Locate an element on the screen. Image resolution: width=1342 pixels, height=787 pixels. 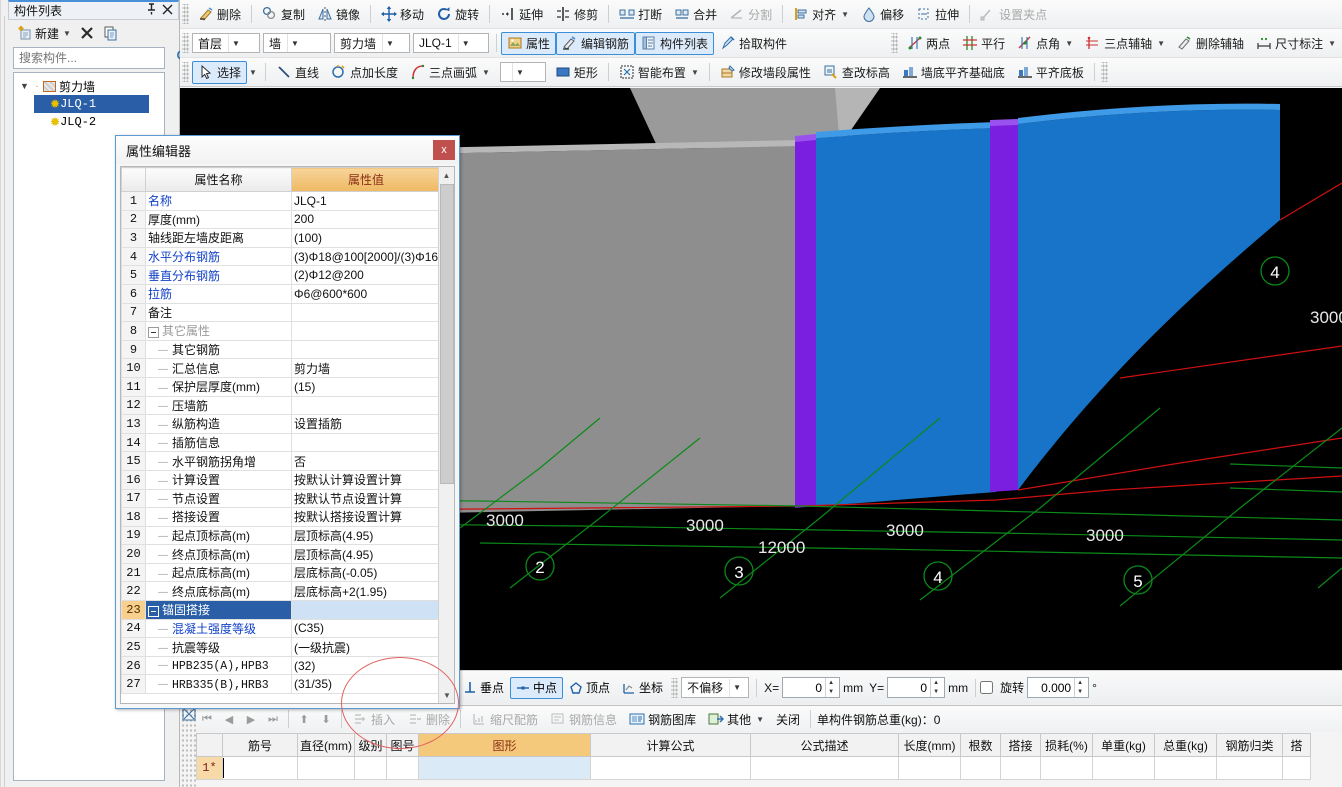
other-button: 其他 ▼ is located at coordinates (736, 719).